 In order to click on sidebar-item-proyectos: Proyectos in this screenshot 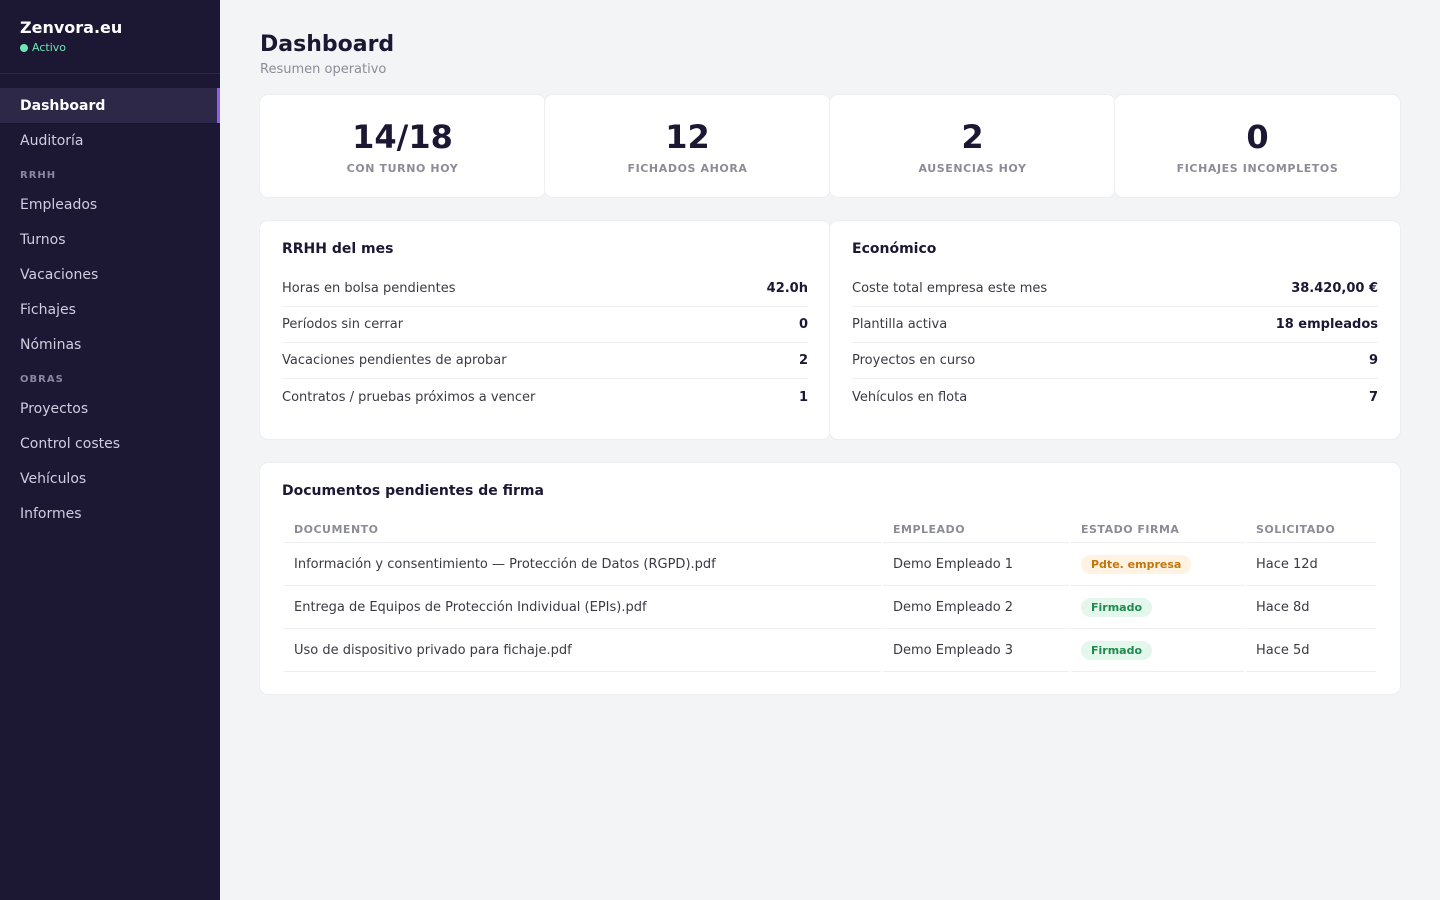, I will do `click(110, 408)`.